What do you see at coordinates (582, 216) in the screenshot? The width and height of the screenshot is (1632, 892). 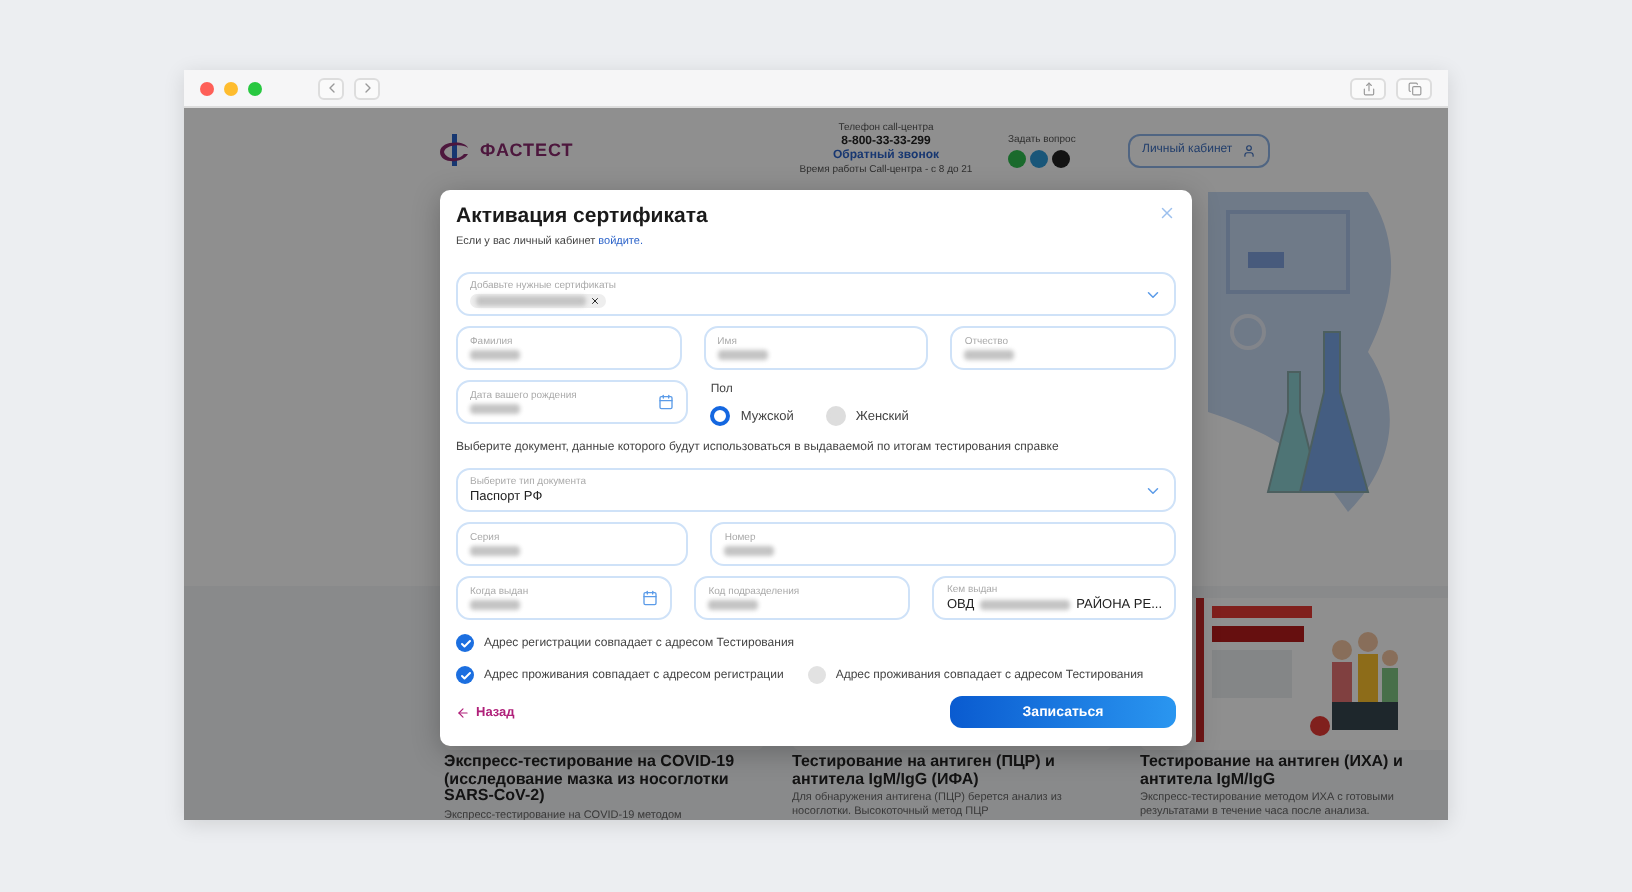 I see `modal-title: Активация сертификата` at bounding box center [582, 216].